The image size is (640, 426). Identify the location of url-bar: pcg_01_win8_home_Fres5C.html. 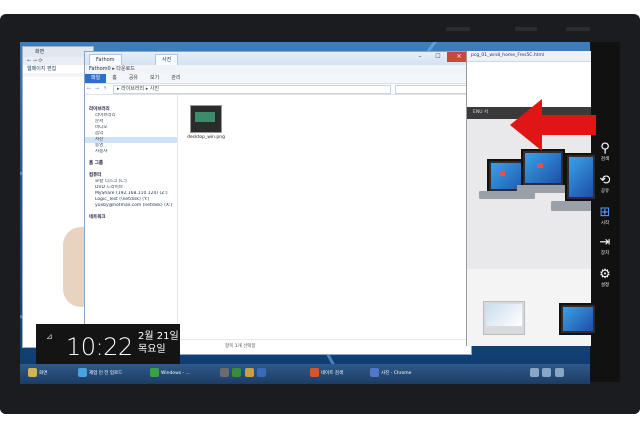
(529, 56).